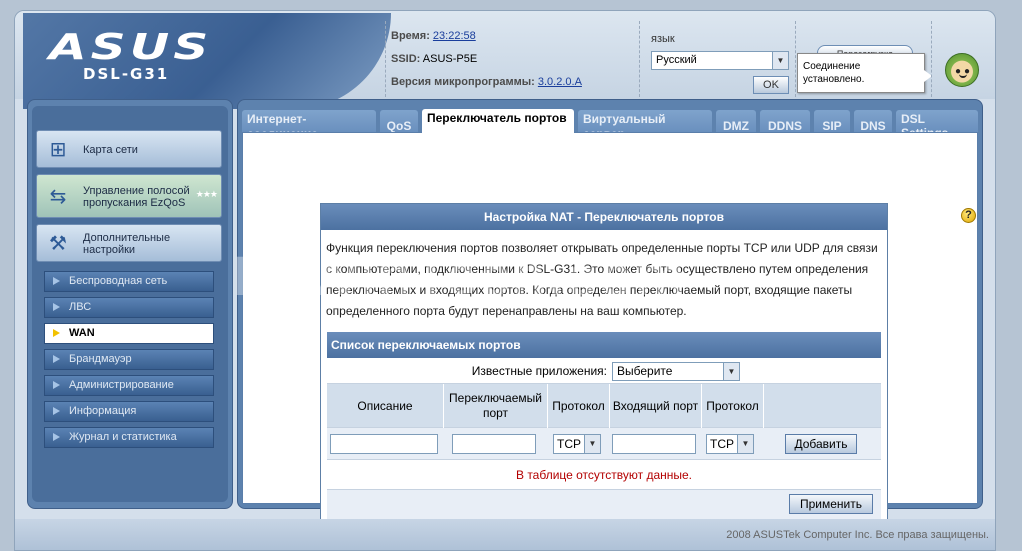 The image size is (1022, 551). Describe the element at coordinates (454, 36) in the screenshot. I see `time-link: 23:22:58` at that location.